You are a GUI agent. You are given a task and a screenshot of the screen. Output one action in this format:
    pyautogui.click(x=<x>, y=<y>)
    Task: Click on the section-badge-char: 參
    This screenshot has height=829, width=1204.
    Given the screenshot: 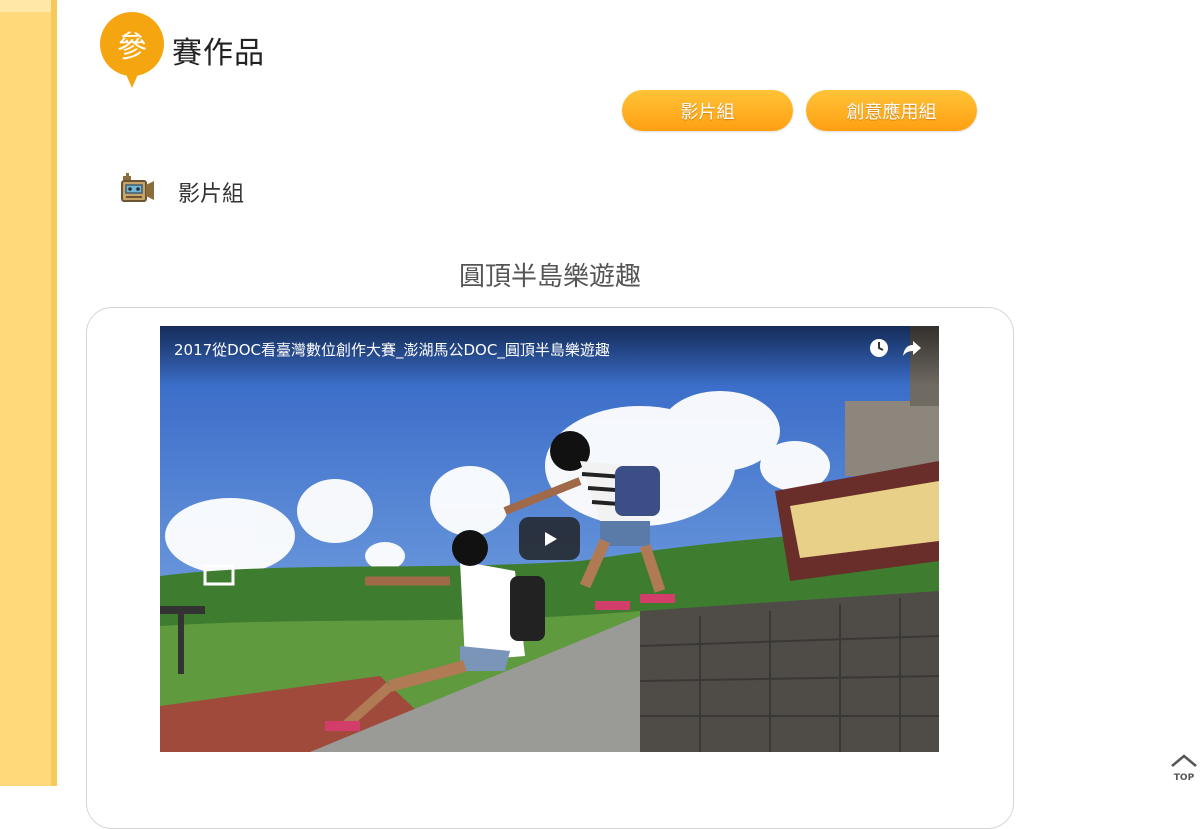 What is the action you would take?
    pyautogui.click(x=132, y=47)
    